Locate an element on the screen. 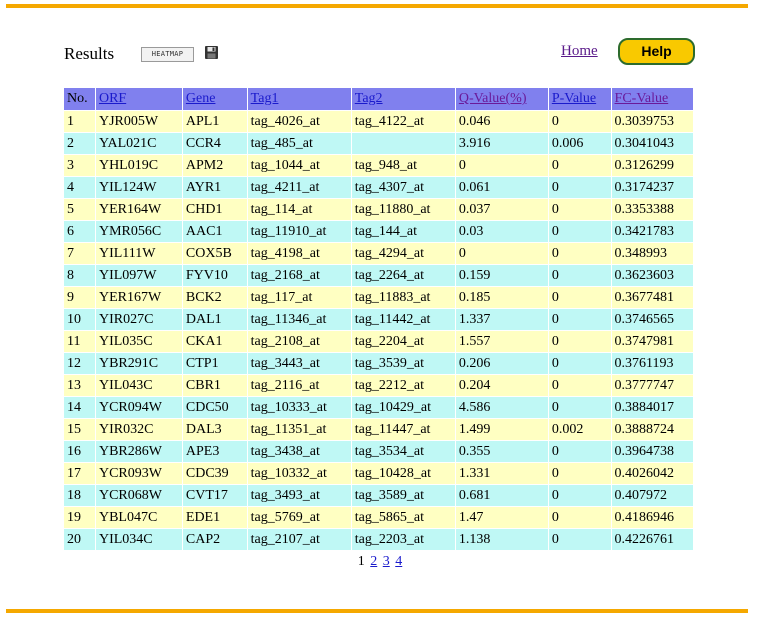  cell-tag1: tag_2116_at is located at coordinates (299, 385).